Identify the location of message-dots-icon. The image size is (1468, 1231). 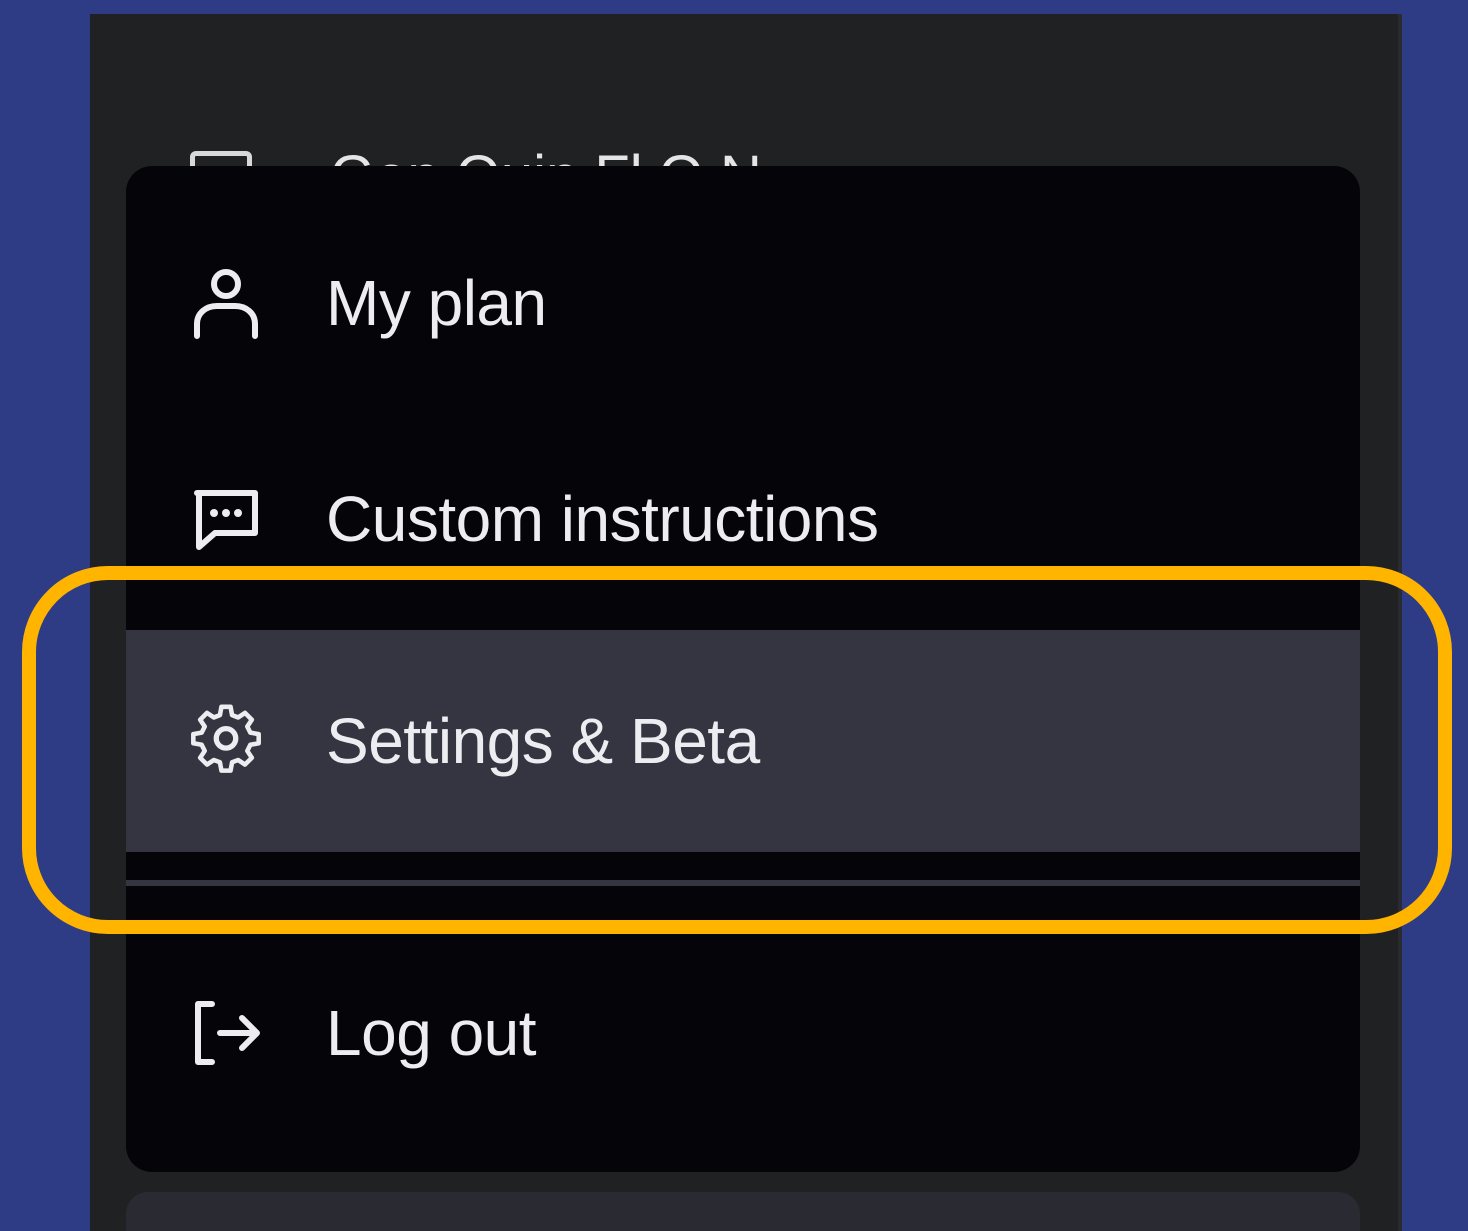
(226, 519).